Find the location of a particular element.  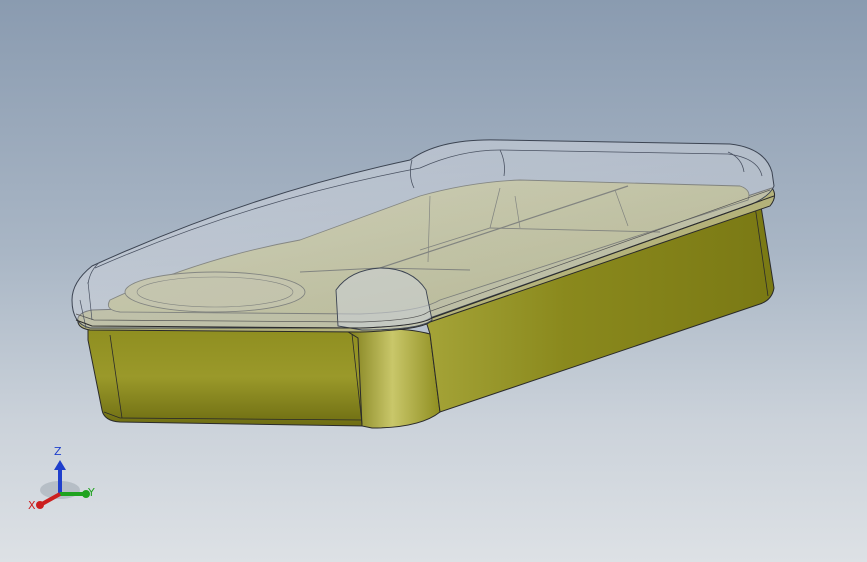

x-axis-label: X is located at coordinates (32, 505).